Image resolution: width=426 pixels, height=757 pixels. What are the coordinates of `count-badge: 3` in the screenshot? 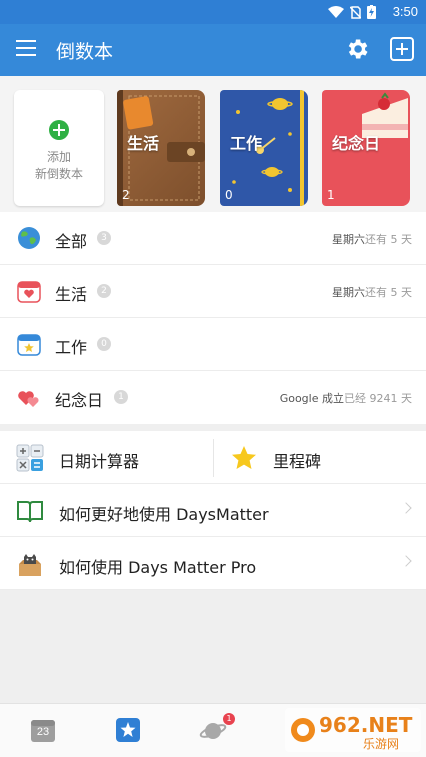 It's located at (104, 238).